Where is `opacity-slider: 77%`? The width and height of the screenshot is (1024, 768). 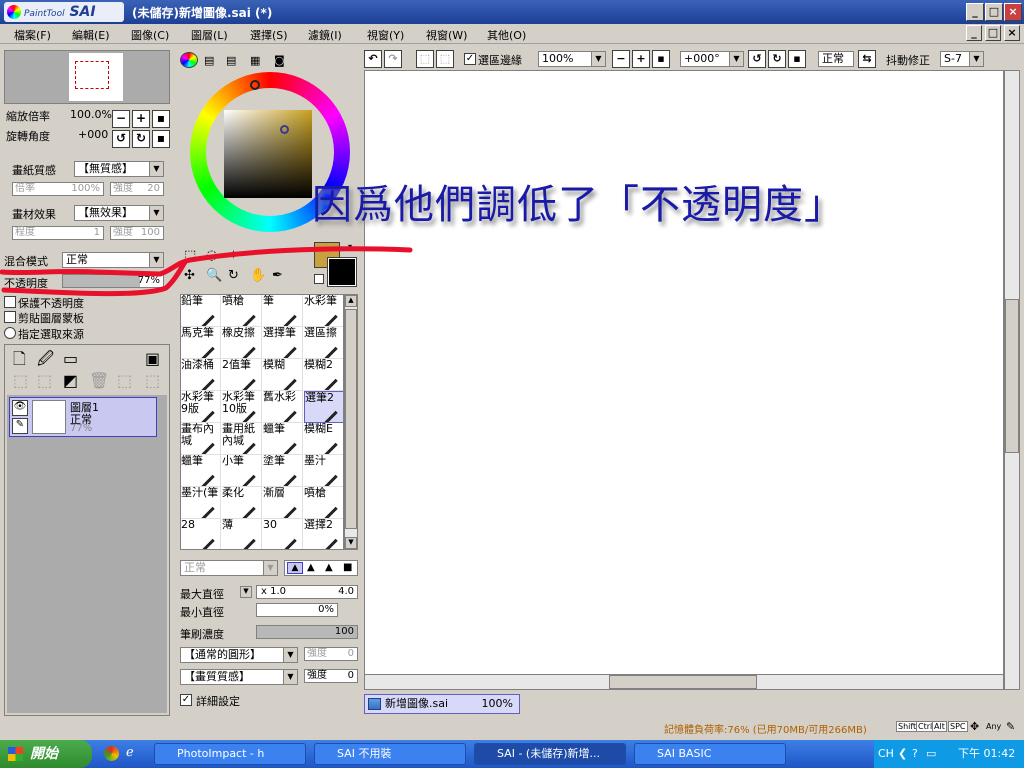 opacity-slider: 77% is located at coordinates (113, 281).